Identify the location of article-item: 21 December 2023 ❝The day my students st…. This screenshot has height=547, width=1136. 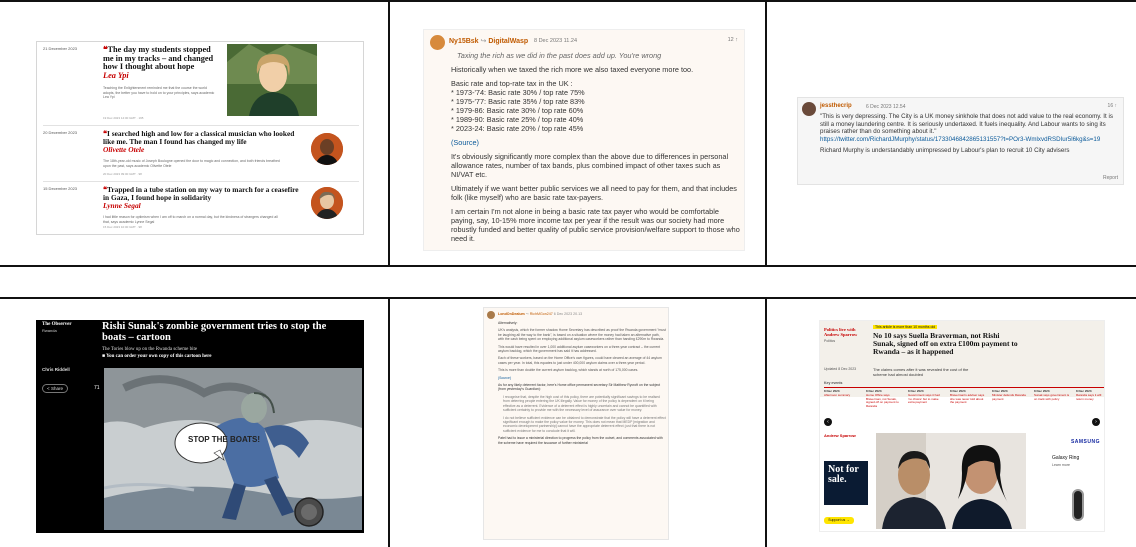
(201, 85).